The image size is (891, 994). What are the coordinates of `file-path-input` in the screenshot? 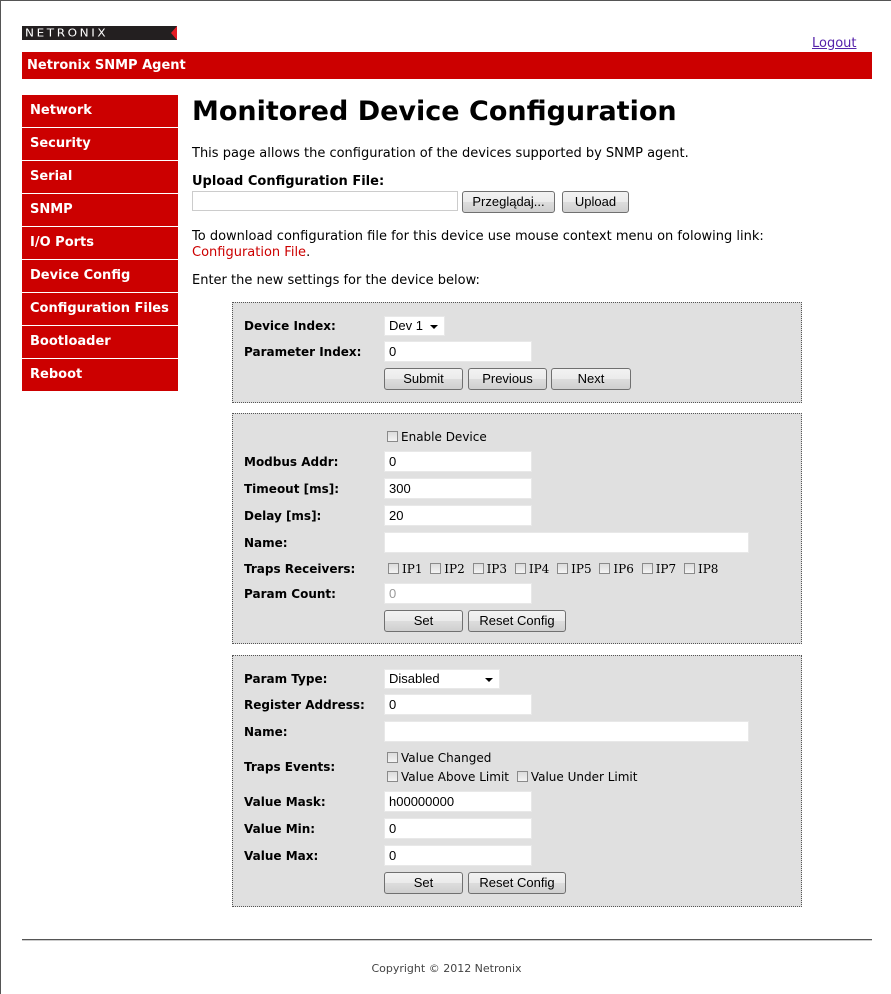 It's located at (325, 201).